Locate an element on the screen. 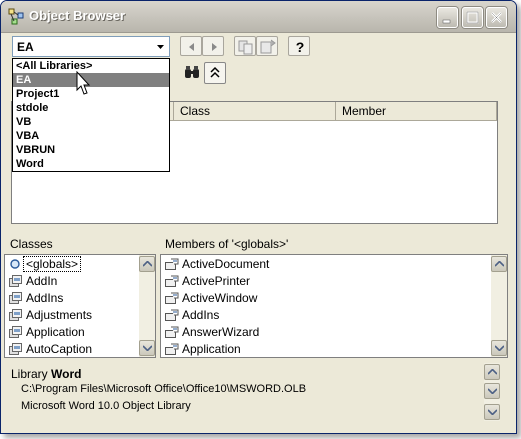 The height and width of the screenshot is (439, 521). details-scrollbar is located at coordinates (492, 392).